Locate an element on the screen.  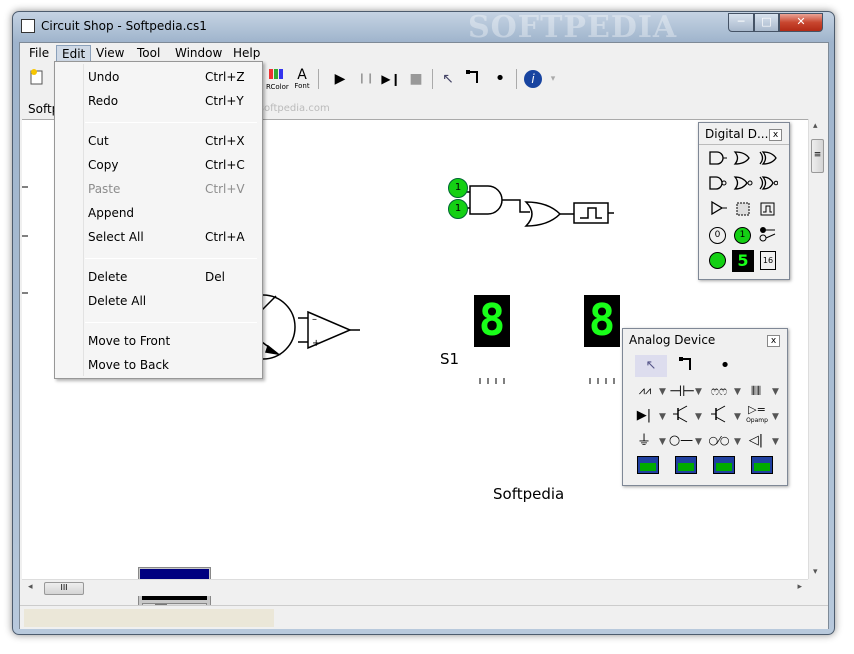
and-gate-tool-icon is located at coordinates (718, 161).